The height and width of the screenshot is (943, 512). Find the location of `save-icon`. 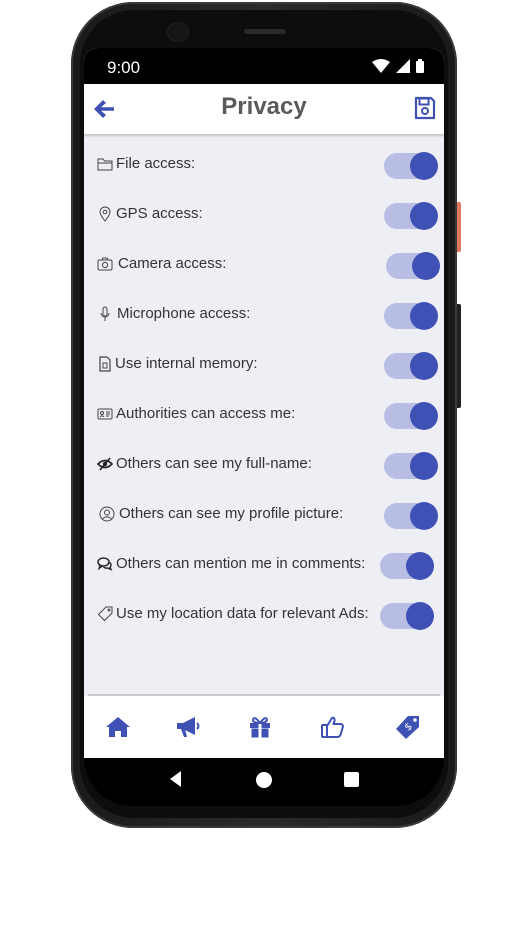

save-icon is located at coordinates (425, 108).